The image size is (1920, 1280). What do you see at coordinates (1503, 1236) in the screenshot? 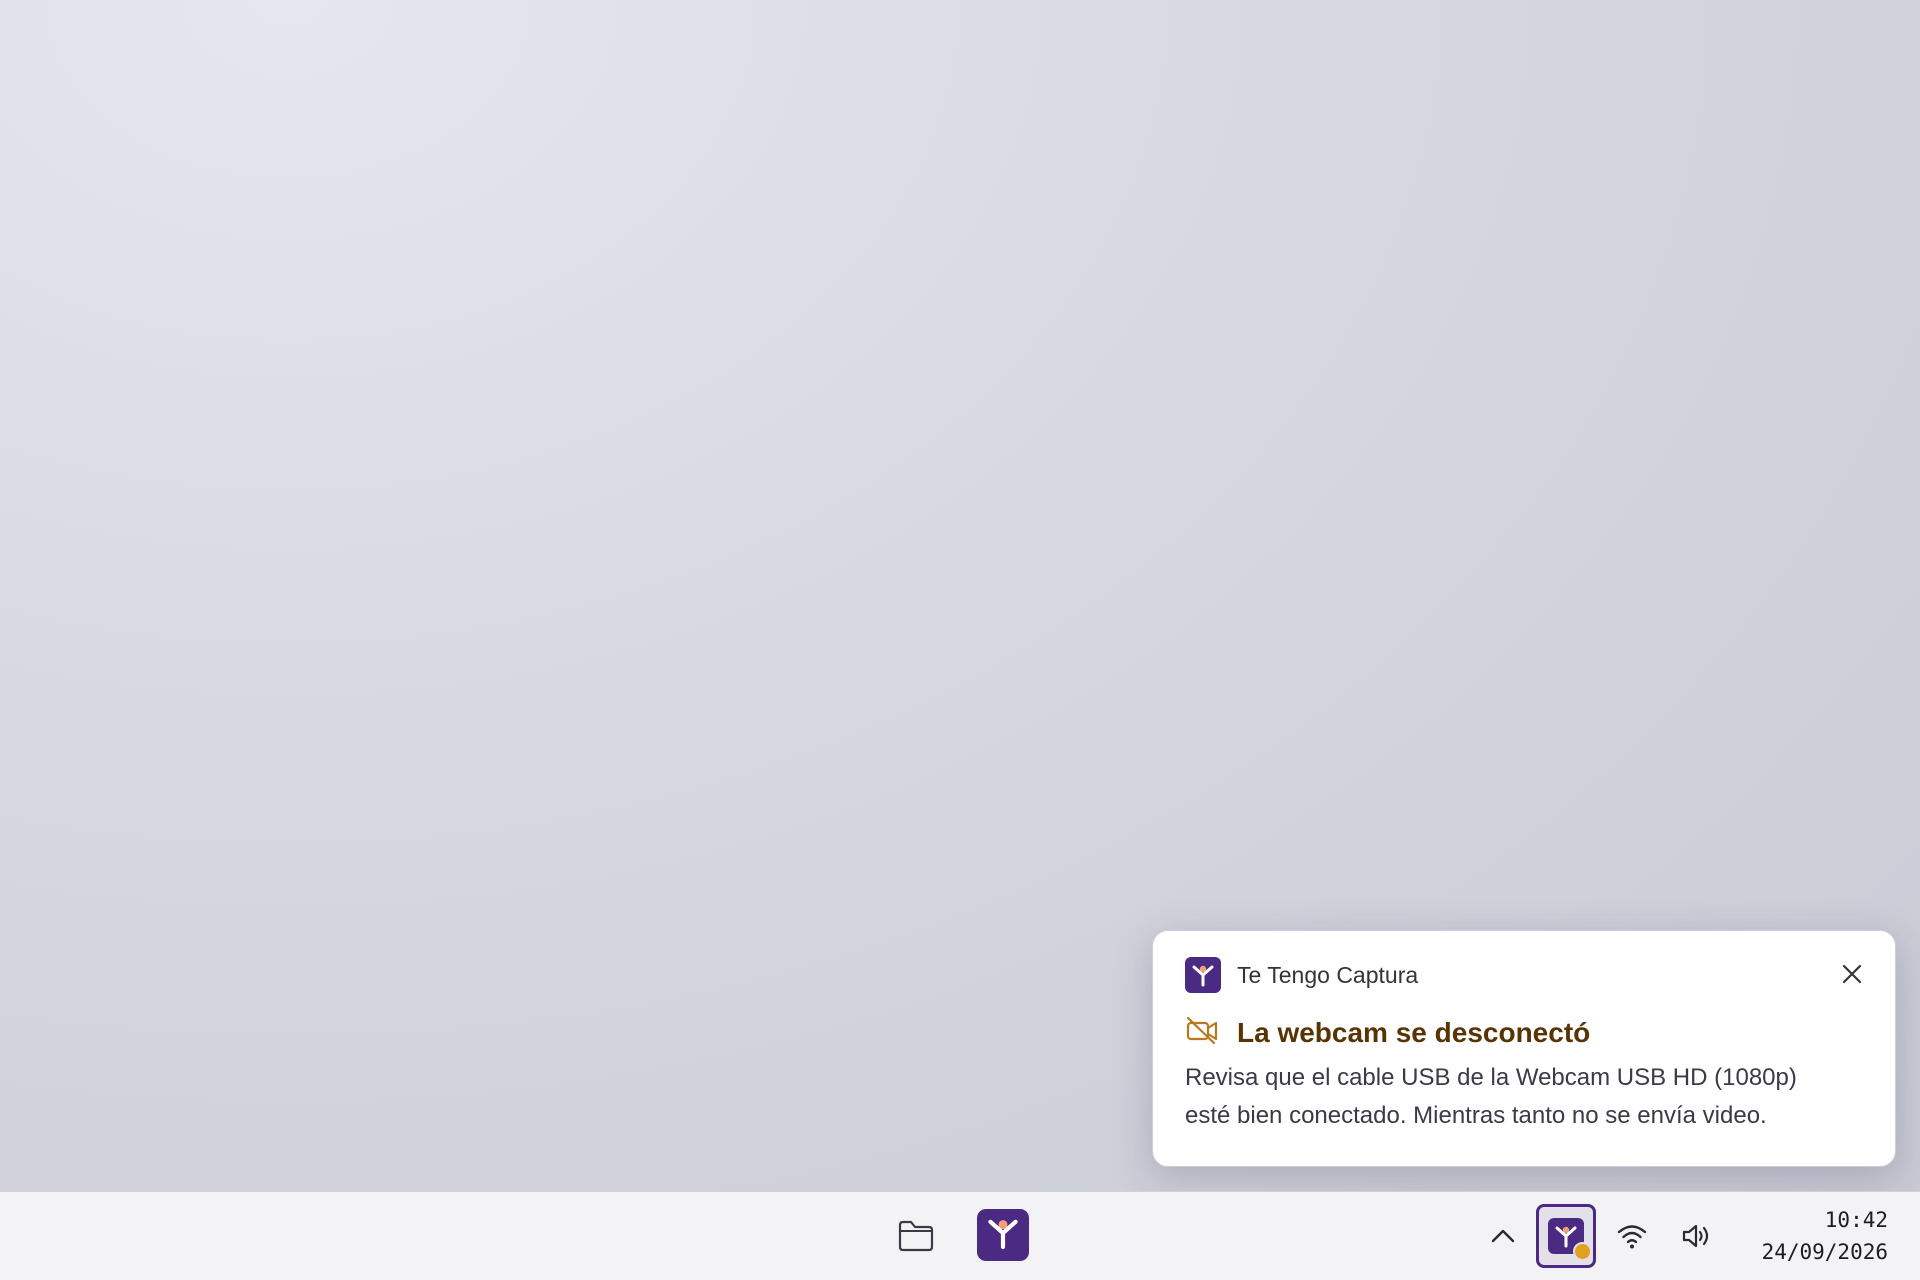
I see `chevron-up-icon` at bounding box center [1503, 1236].